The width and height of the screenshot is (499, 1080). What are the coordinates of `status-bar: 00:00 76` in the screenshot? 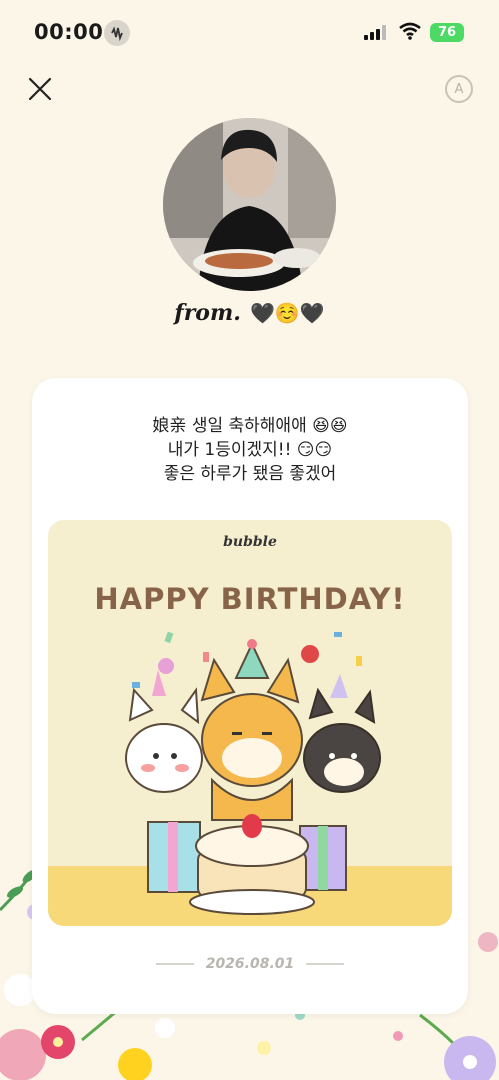 It's located at (249, 33).